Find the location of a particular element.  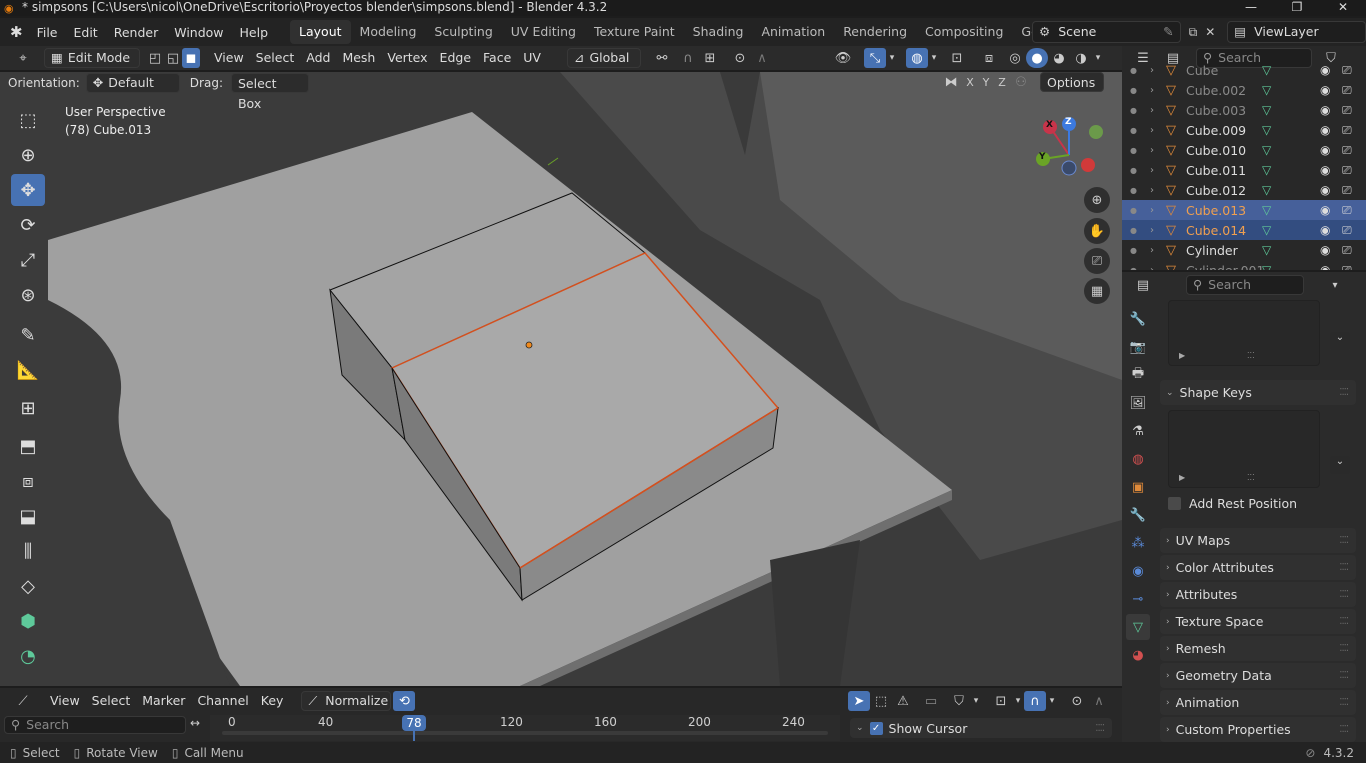

tab-rendering: Rendering is located at coordinates (875, 32).